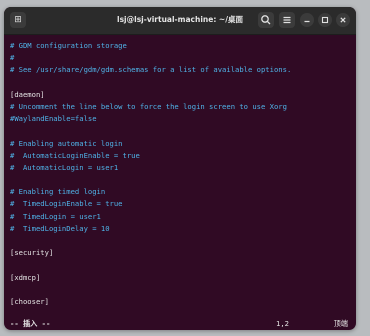  Describe the element at coordinates (343, 20) in the screenshot. I see `close-icon` at that location.